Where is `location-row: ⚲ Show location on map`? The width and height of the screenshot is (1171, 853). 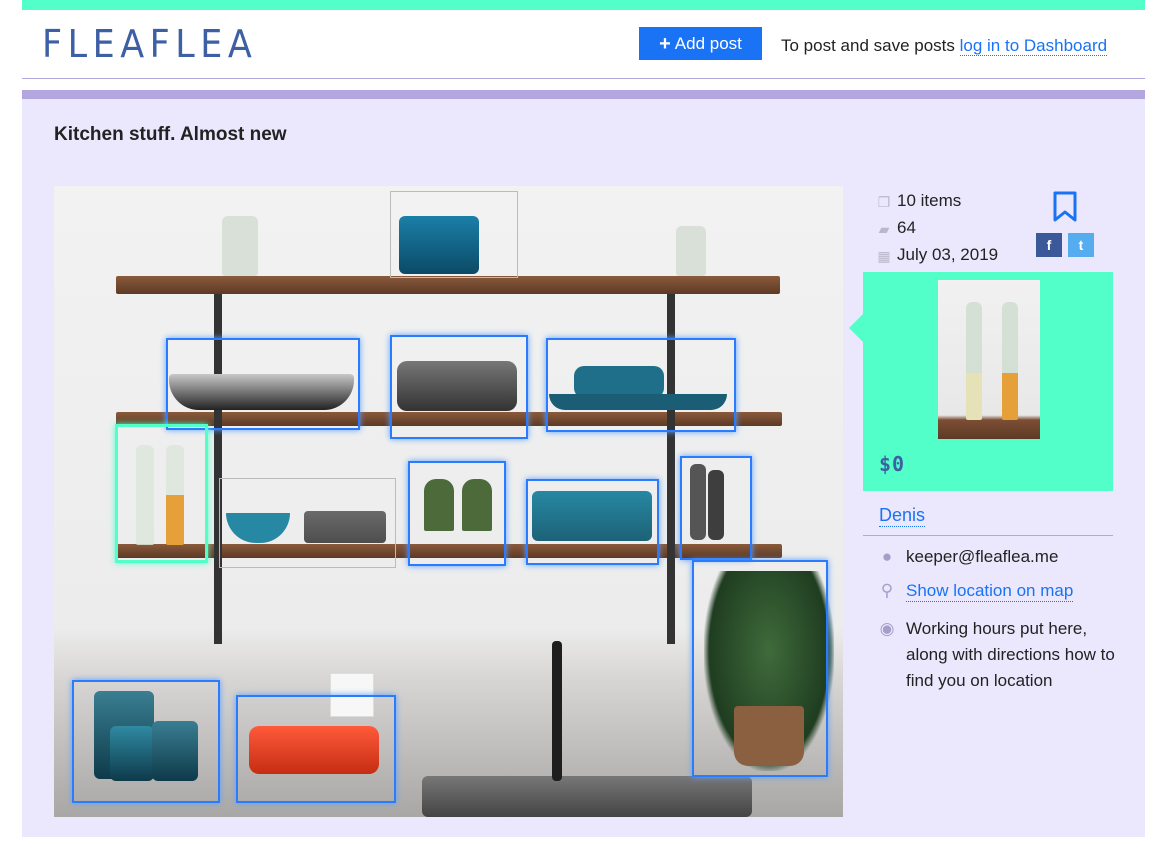
location-row: ⚲ Show location on map is located at coordinates (975, 591).